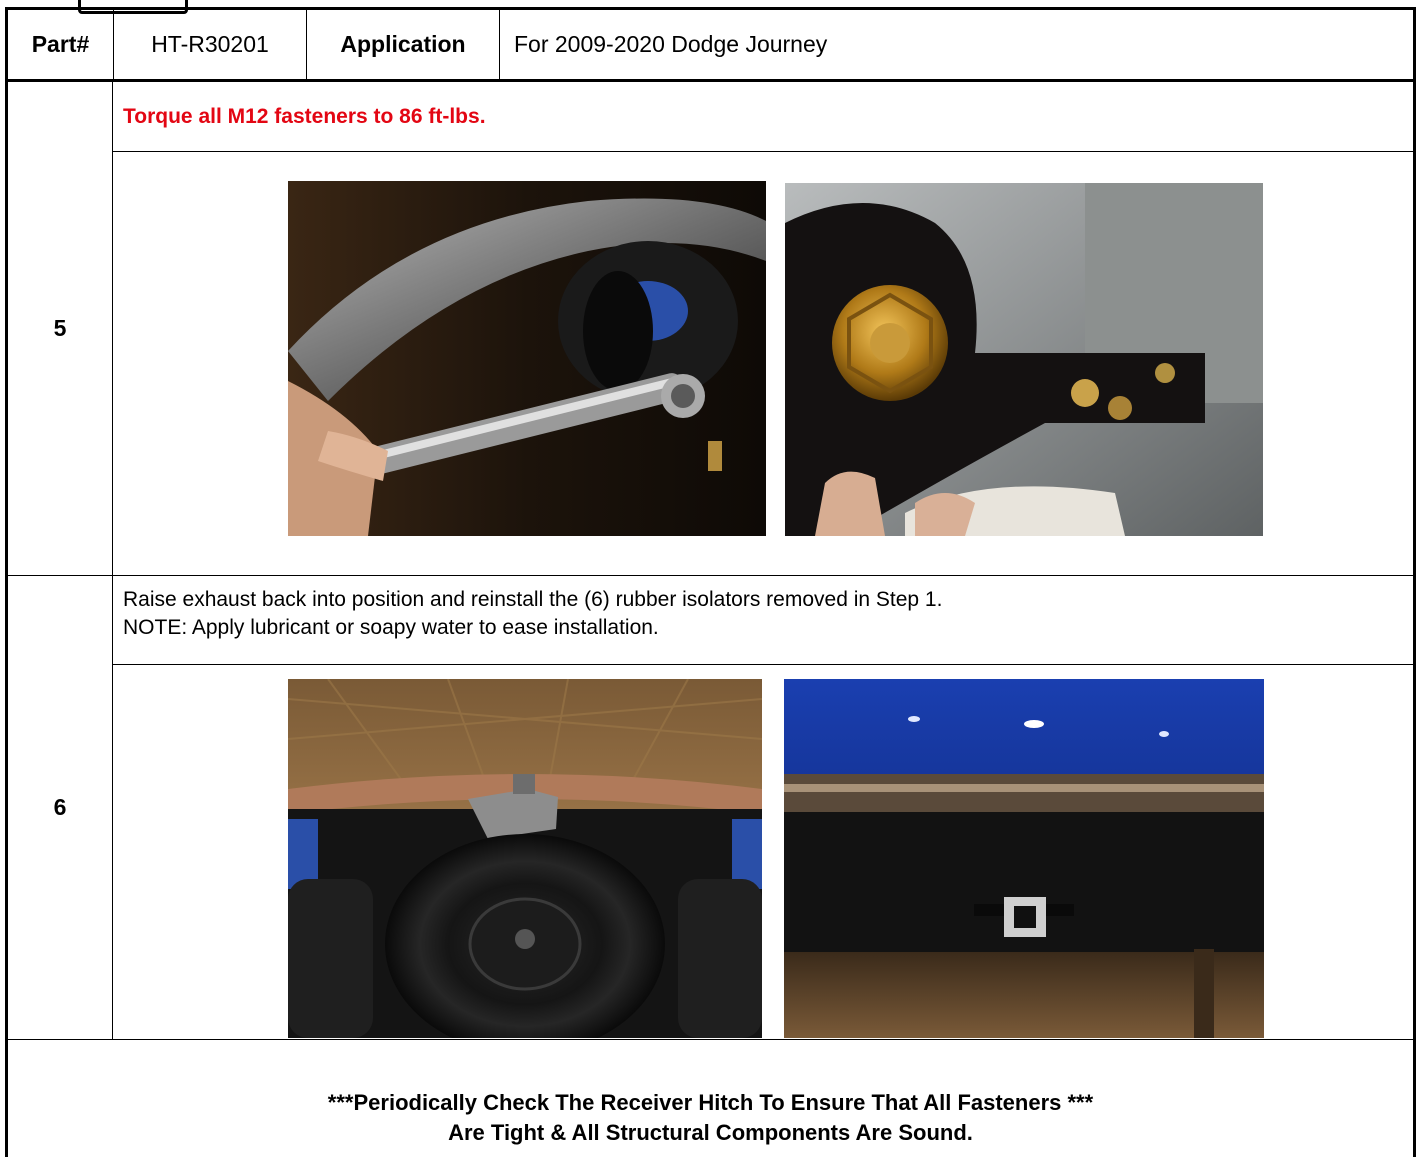  Describe the element at coordinates (671, 44) in the screenshot. I see `application-value: For 2009-2020 Dodge Journey` at that location.